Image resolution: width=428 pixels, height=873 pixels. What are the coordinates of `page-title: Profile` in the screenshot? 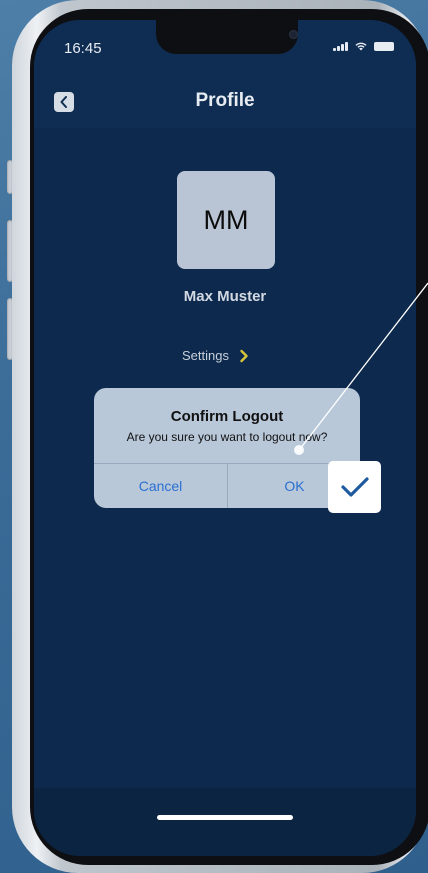 It's located at (225, 100).